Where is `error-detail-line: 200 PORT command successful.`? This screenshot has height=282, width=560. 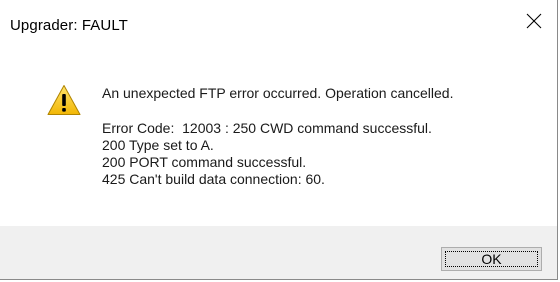
error-detail-line: 200 PORT command successful. is located at coordinates (204, 162).